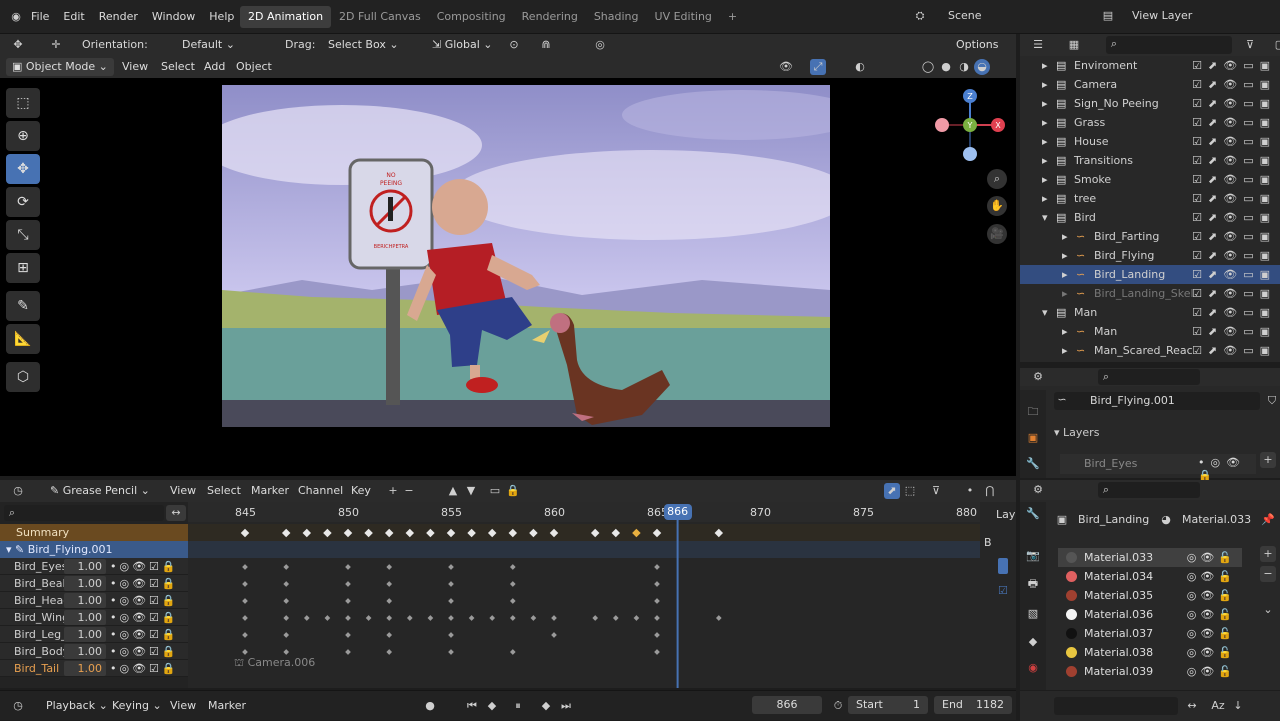  What do you see at coordinates (1187, 17) in the screenshot?
I see `view-layer-selector: ▤ View Layer` at bounding box center [1187, 17].